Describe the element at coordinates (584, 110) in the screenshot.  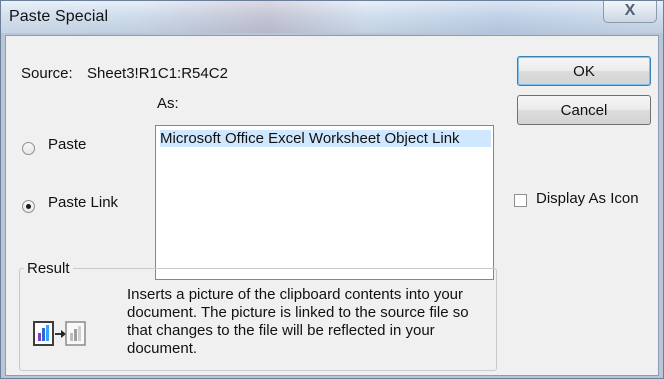
I see `cancel-button: Cancel` at that location.